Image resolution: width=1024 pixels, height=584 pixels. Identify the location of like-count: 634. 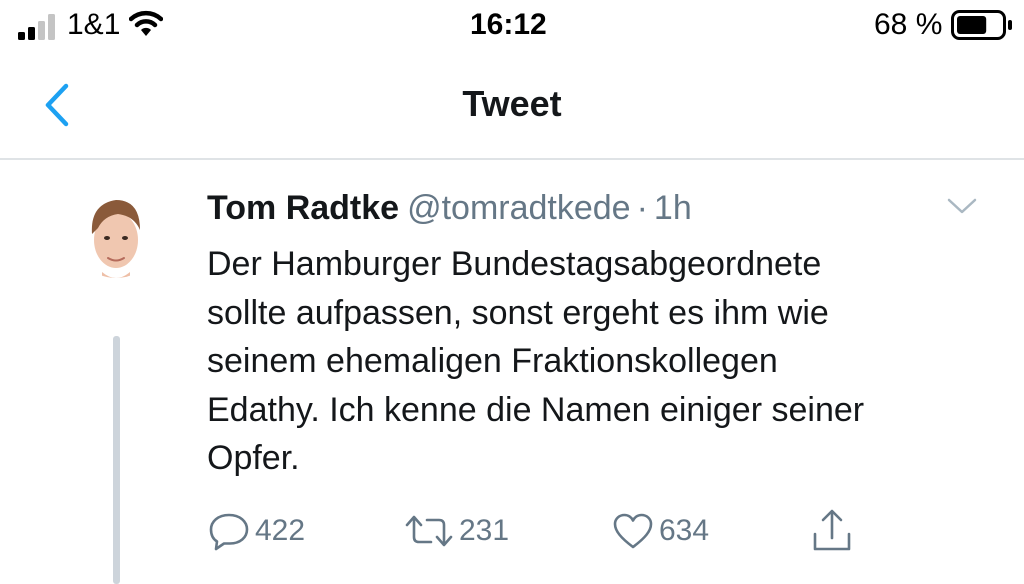
(684, 530).